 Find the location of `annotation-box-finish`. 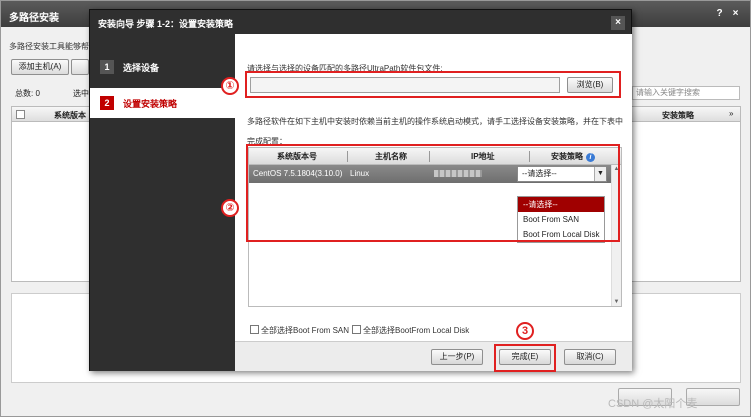

annotation-box-finish is located at coordinates (525, 358).